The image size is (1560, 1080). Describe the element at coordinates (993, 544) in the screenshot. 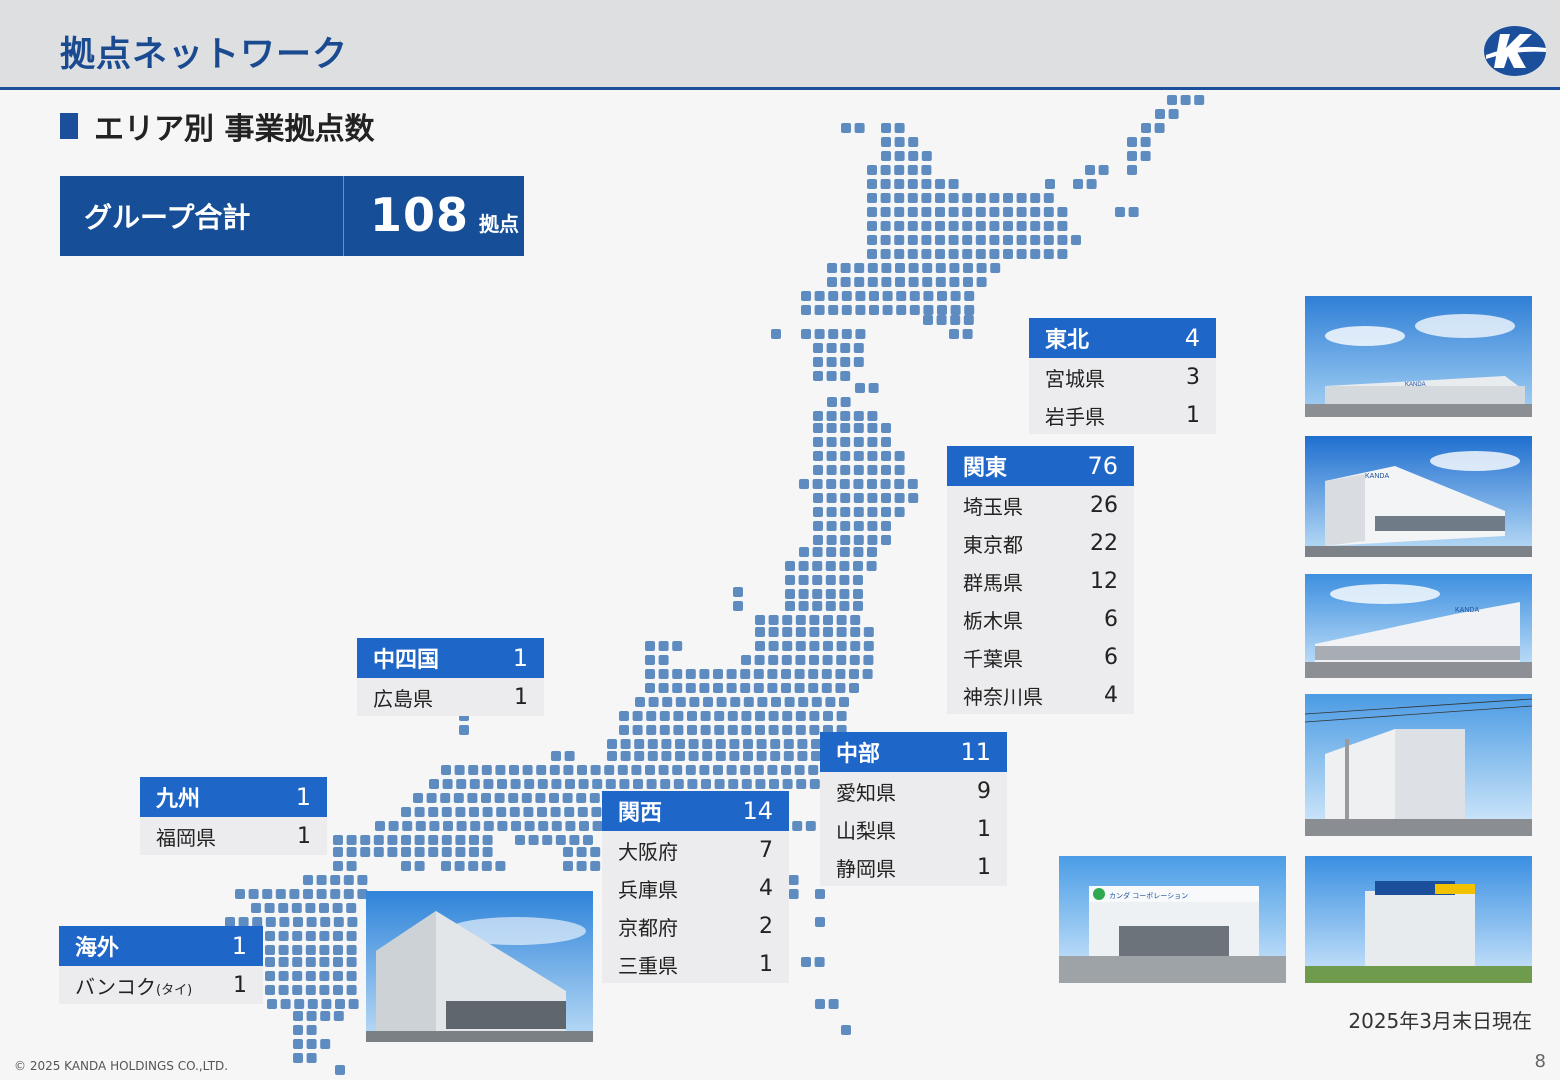

I see `pref-name: 東京都` at that location.